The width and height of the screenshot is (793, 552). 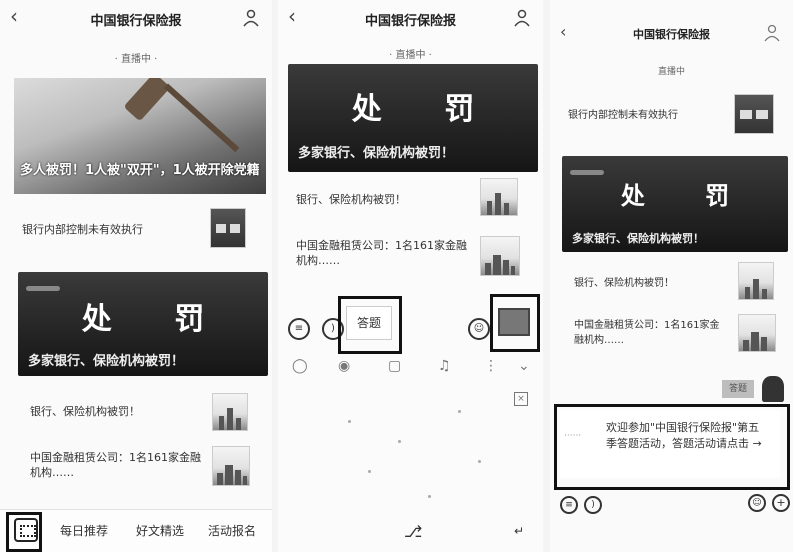 What do you see at coordinates (344, 366) in the screenshot?
I see `image-icon: ◉` at bounding box center [344, 366].